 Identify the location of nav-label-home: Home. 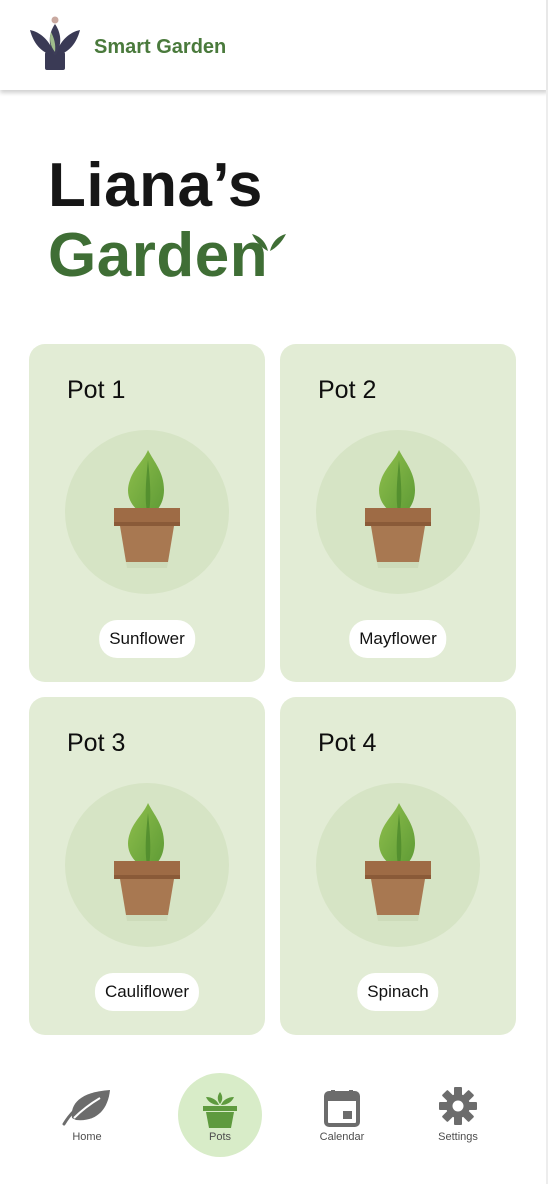
(87, 1137).